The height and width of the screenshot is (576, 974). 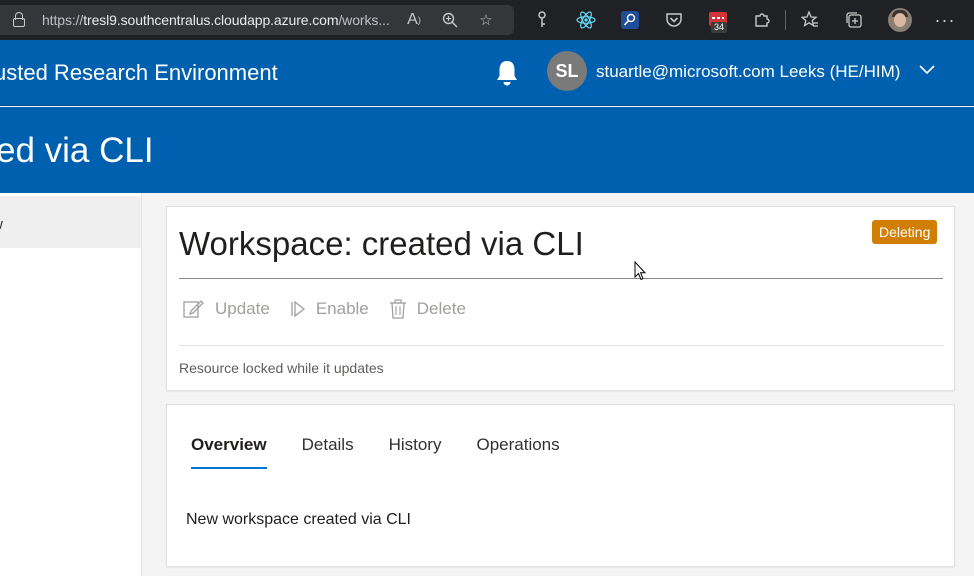 I want to click on extensions-icon, so click(x=762, y=20).